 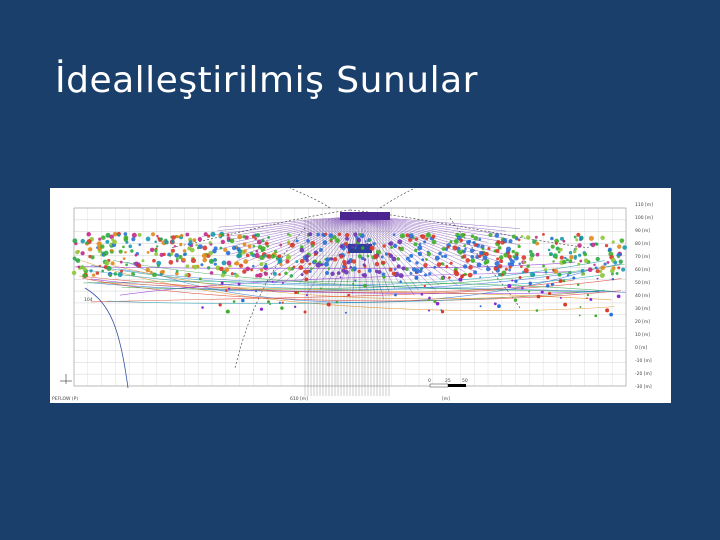 What do you see at coordinates (448, 381) in the screenshot?
I see `scale-label: 25` at bounding box center [448, 381].